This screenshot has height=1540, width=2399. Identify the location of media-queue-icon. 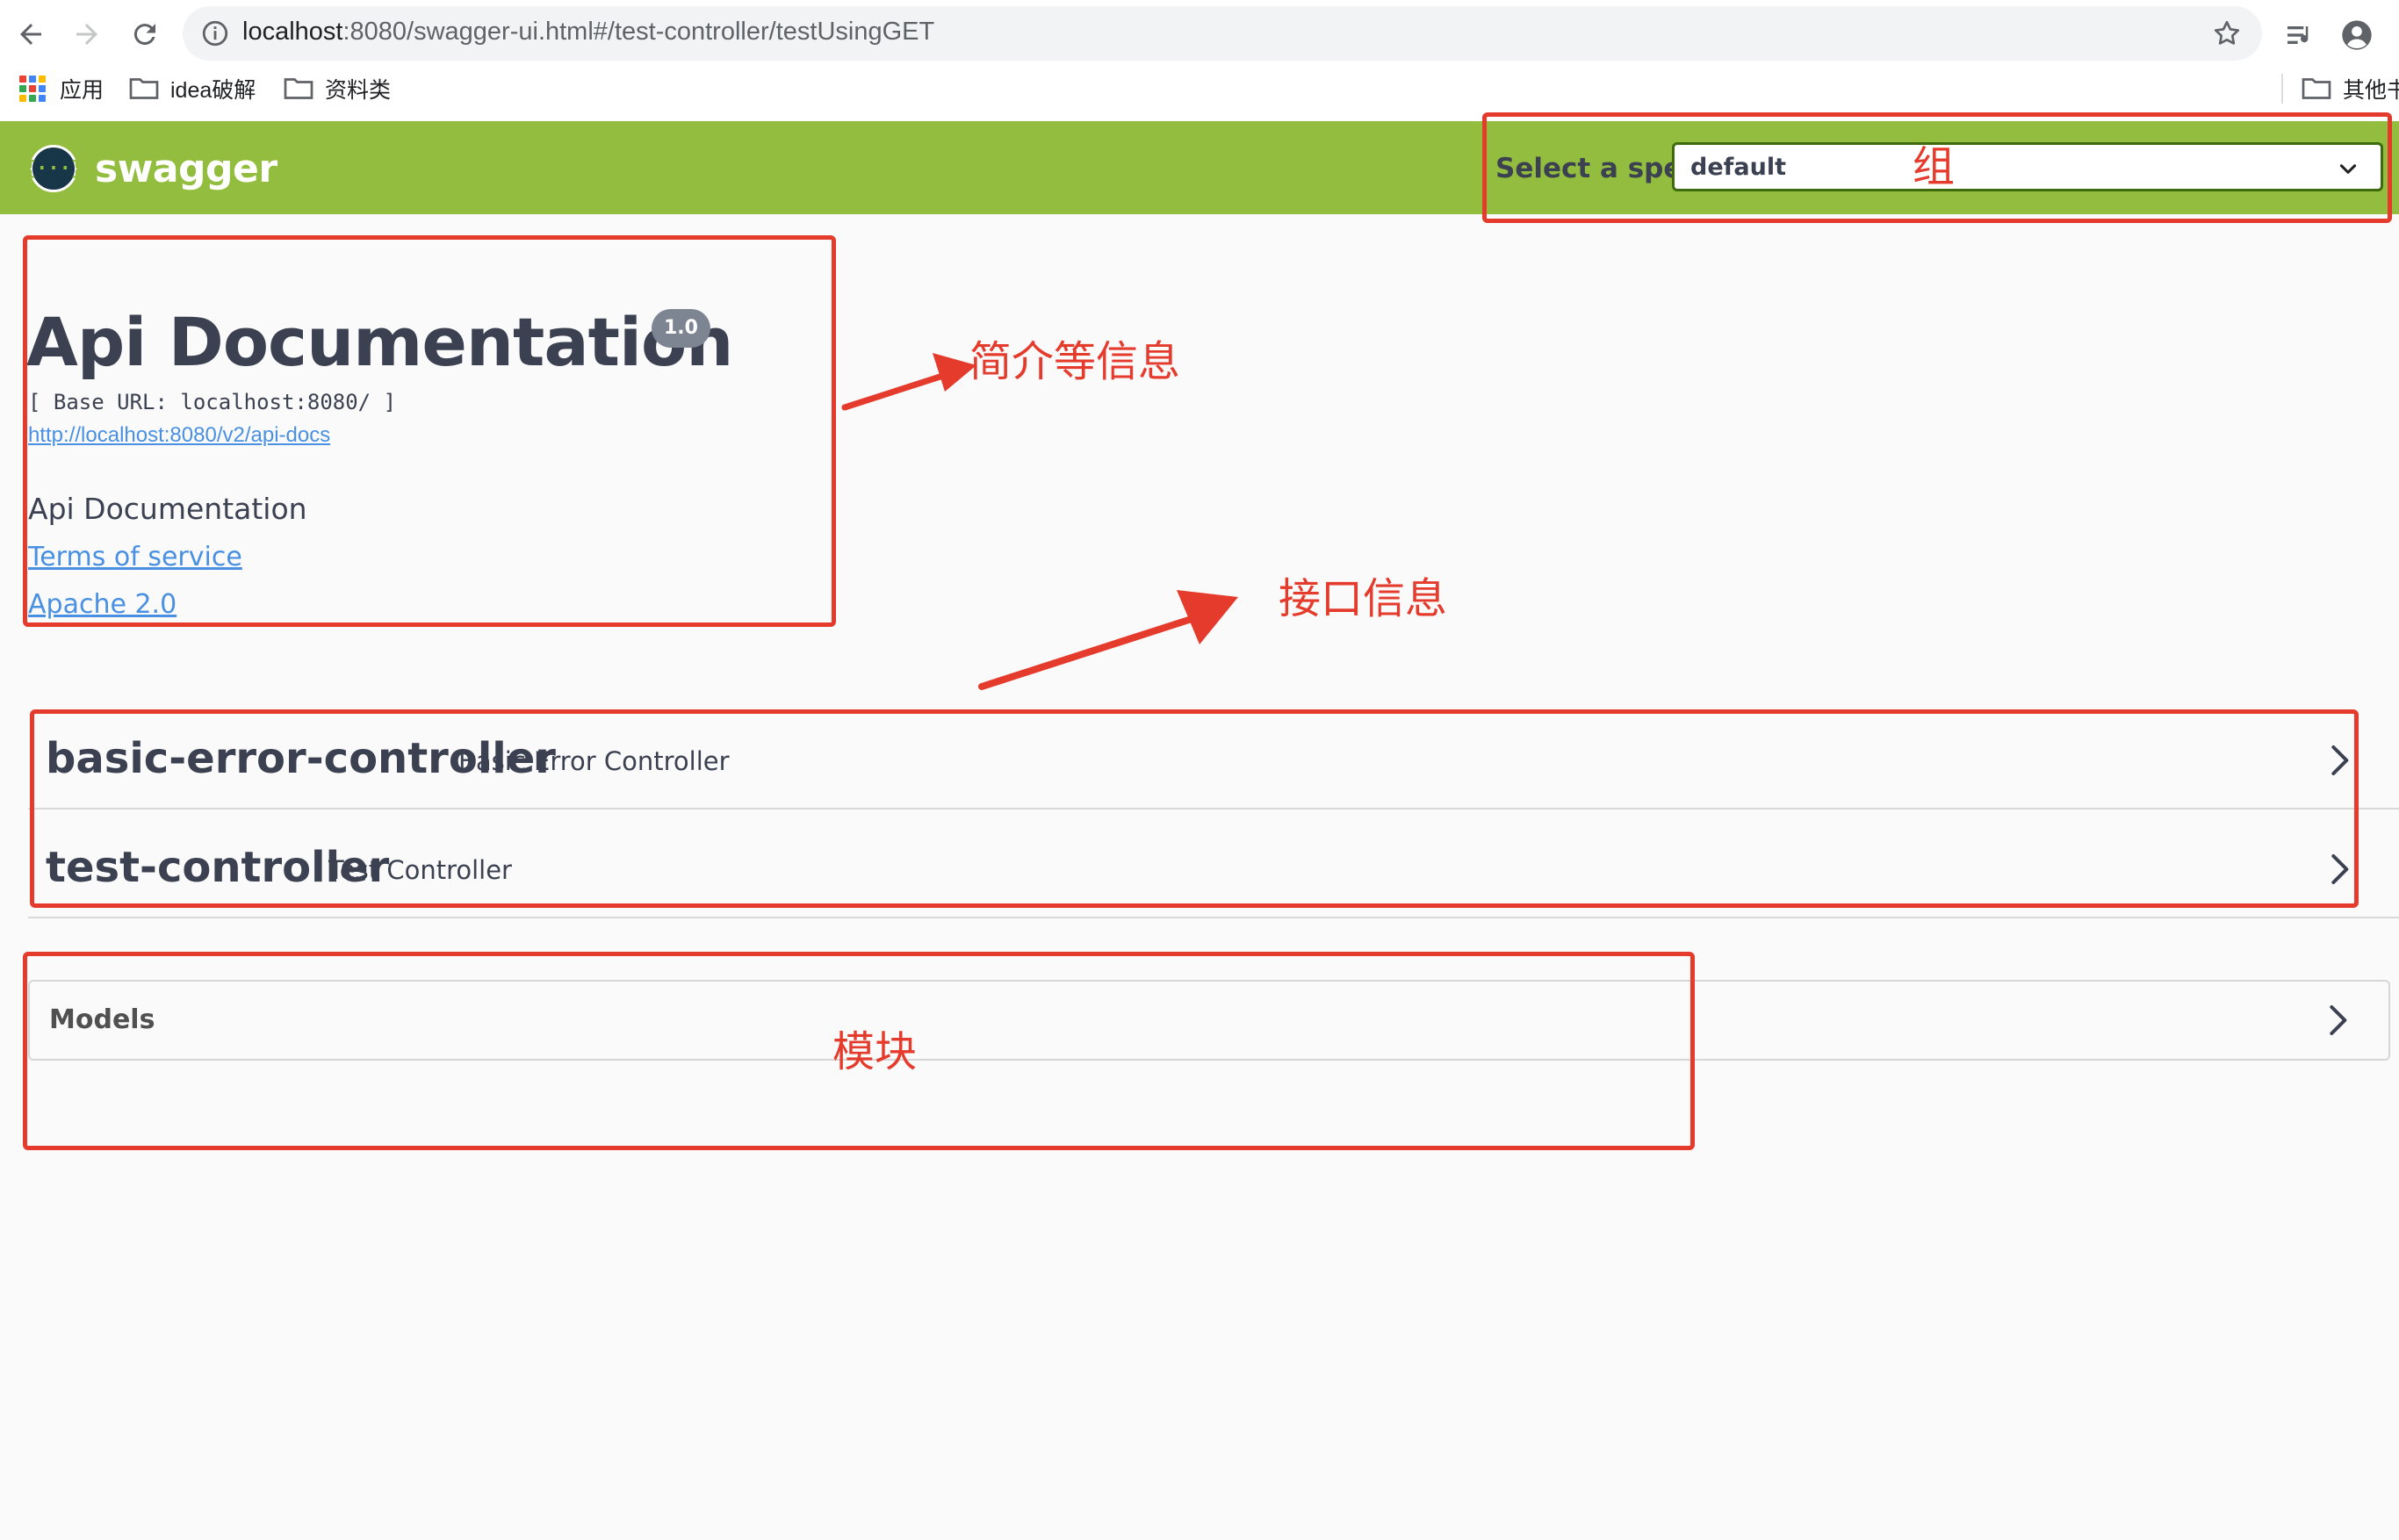
(2300, 35).